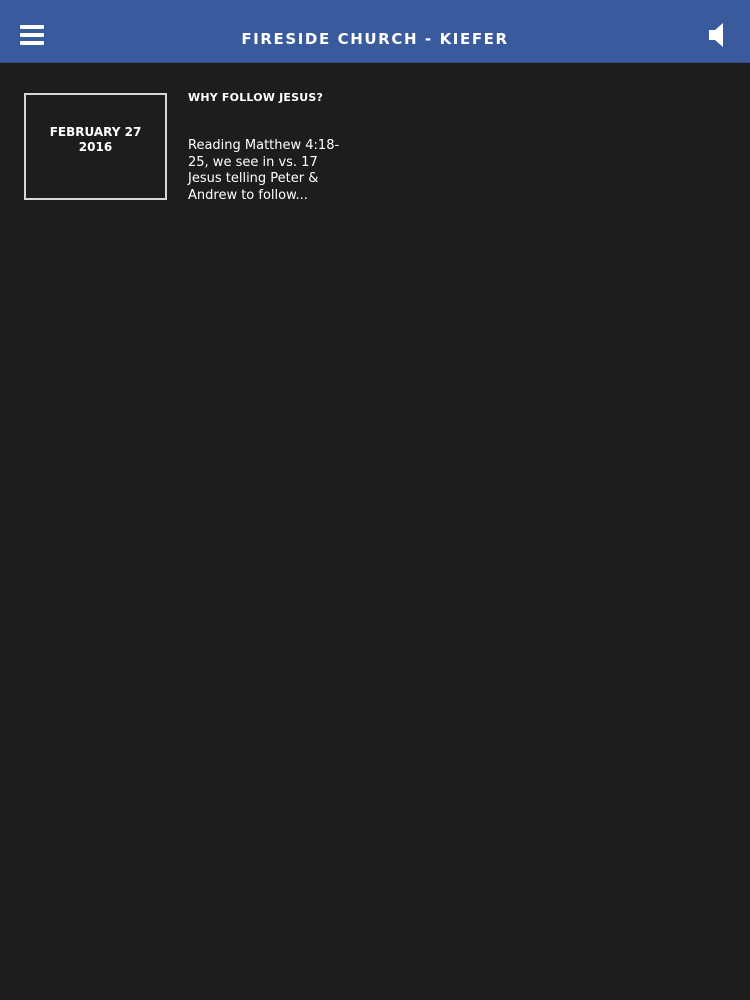  Describe the element at coordinates (717, 35) in the screenshot. I see `speaker-icon` at that location.